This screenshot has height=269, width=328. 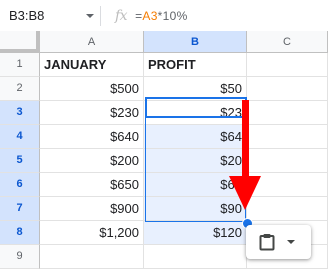 I want to click on column-header-c: C, so click(x=287, y=42).